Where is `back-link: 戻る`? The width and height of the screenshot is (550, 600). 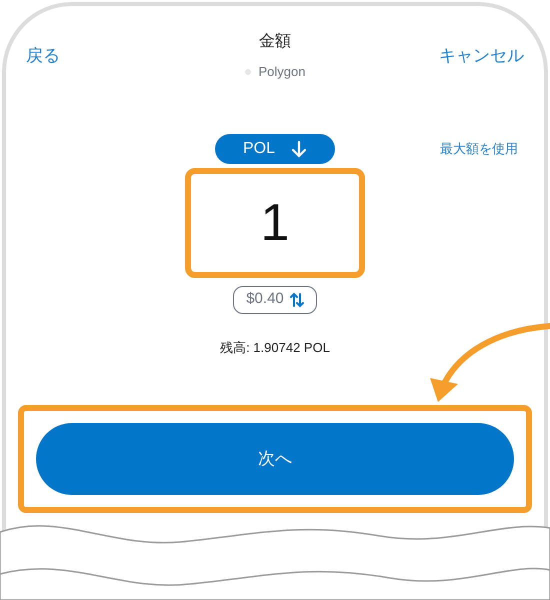 back-link: 戻る is located at coordinates (43, 55).